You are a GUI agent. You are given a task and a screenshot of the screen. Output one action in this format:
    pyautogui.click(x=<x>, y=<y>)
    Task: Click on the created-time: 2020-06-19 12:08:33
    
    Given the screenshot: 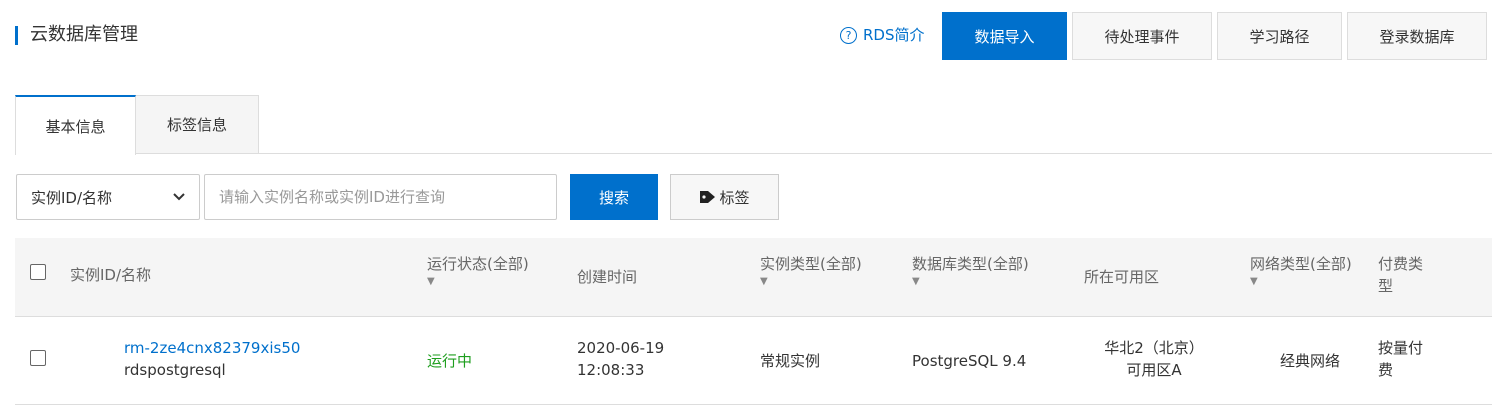 What is the action you would take?
    pyautogui.click(x=620, y=359)
    